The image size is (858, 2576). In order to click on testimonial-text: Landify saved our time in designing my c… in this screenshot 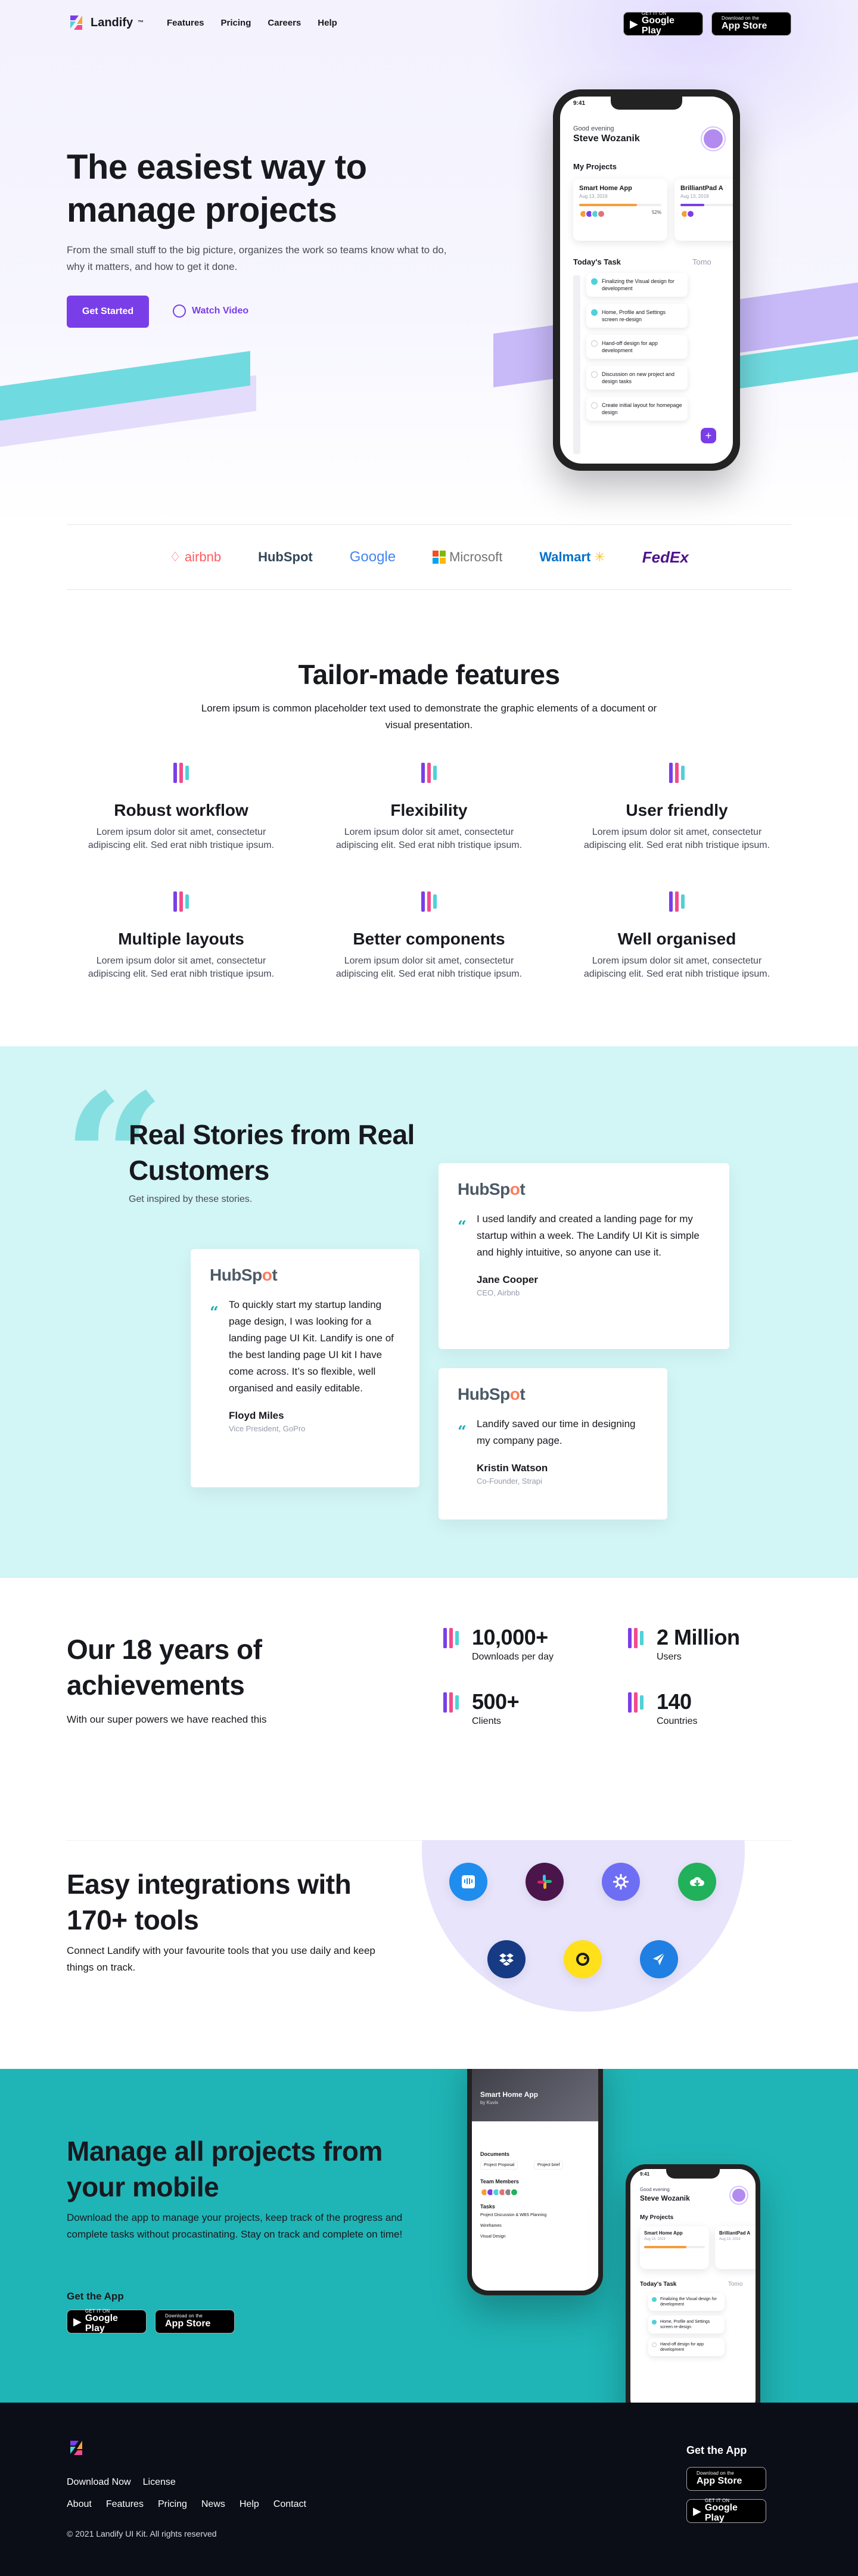, I will do `click(556, 1432)`.